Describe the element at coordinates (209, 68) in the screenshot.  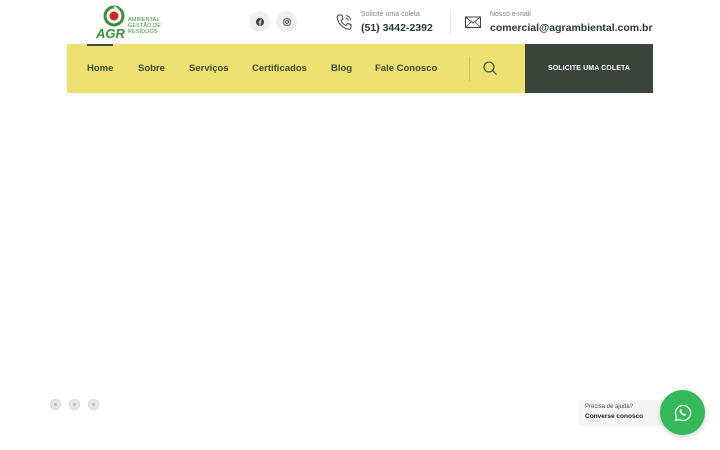
I see `nav-item-servicos: Serviços` at that location.